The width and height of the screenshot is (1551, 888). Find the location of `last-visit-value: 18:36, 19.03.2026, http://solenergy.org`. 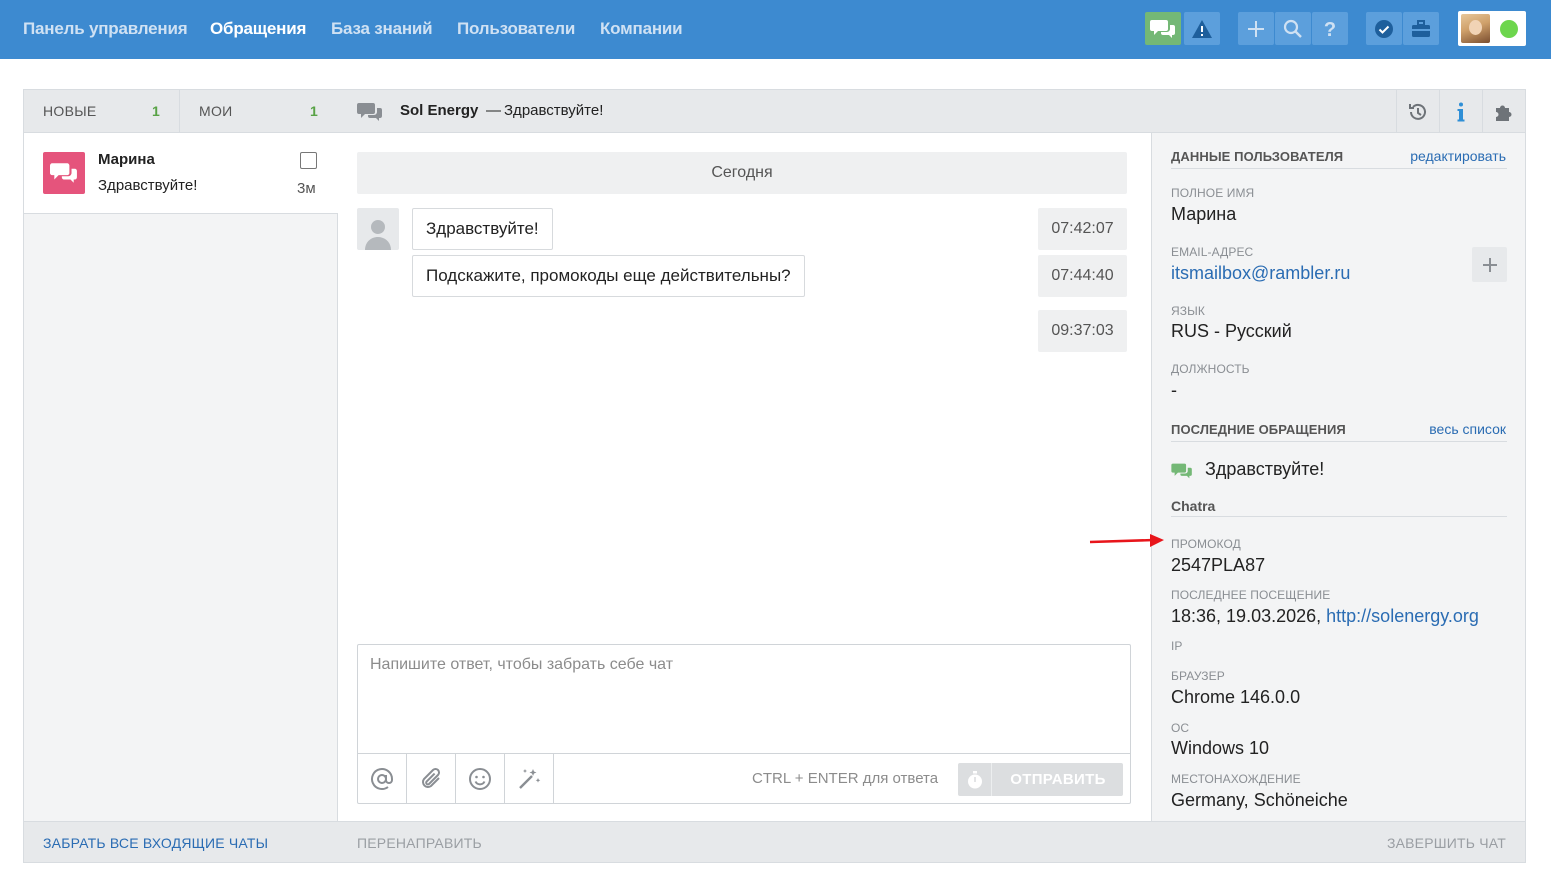

last-visit-value: 18:36, 19.03.2026, http://solenergy.org is located at coordinates (1325, 616).